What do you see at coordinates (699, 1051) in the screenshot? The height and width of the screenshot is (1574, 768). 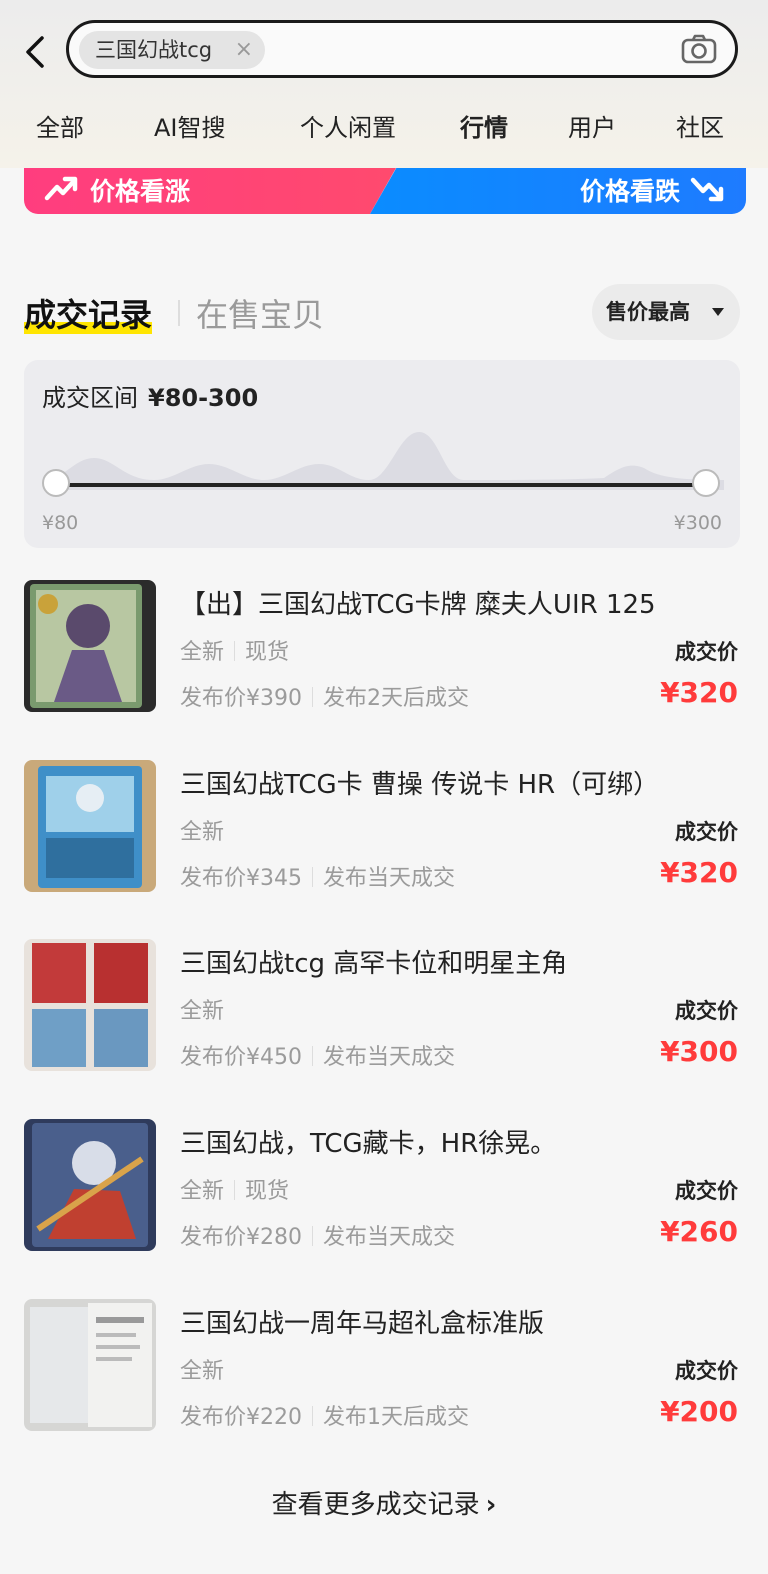 I see `record-price: ¥300` at bounding box center [699, 1051].